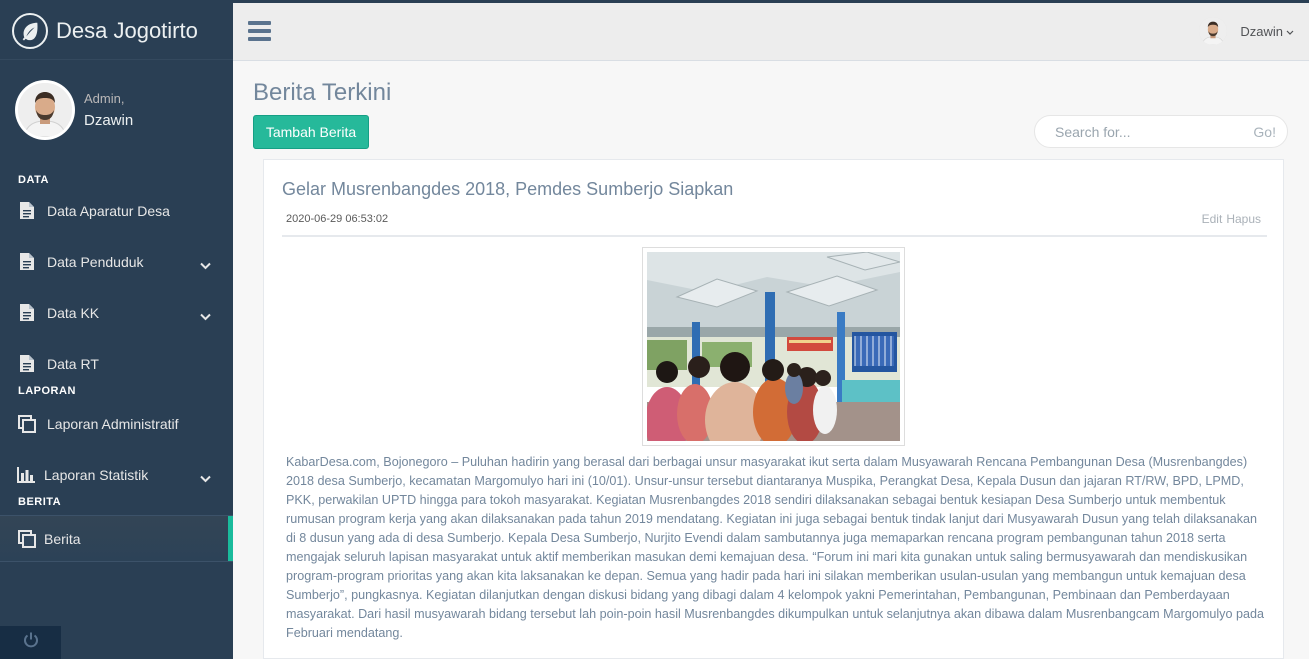 The image size is (1309, 659). What do you see at coordinates (1261, 31) in the screenshot?
I see `user-name: Dzawin` at bounding box center [1261, 31].